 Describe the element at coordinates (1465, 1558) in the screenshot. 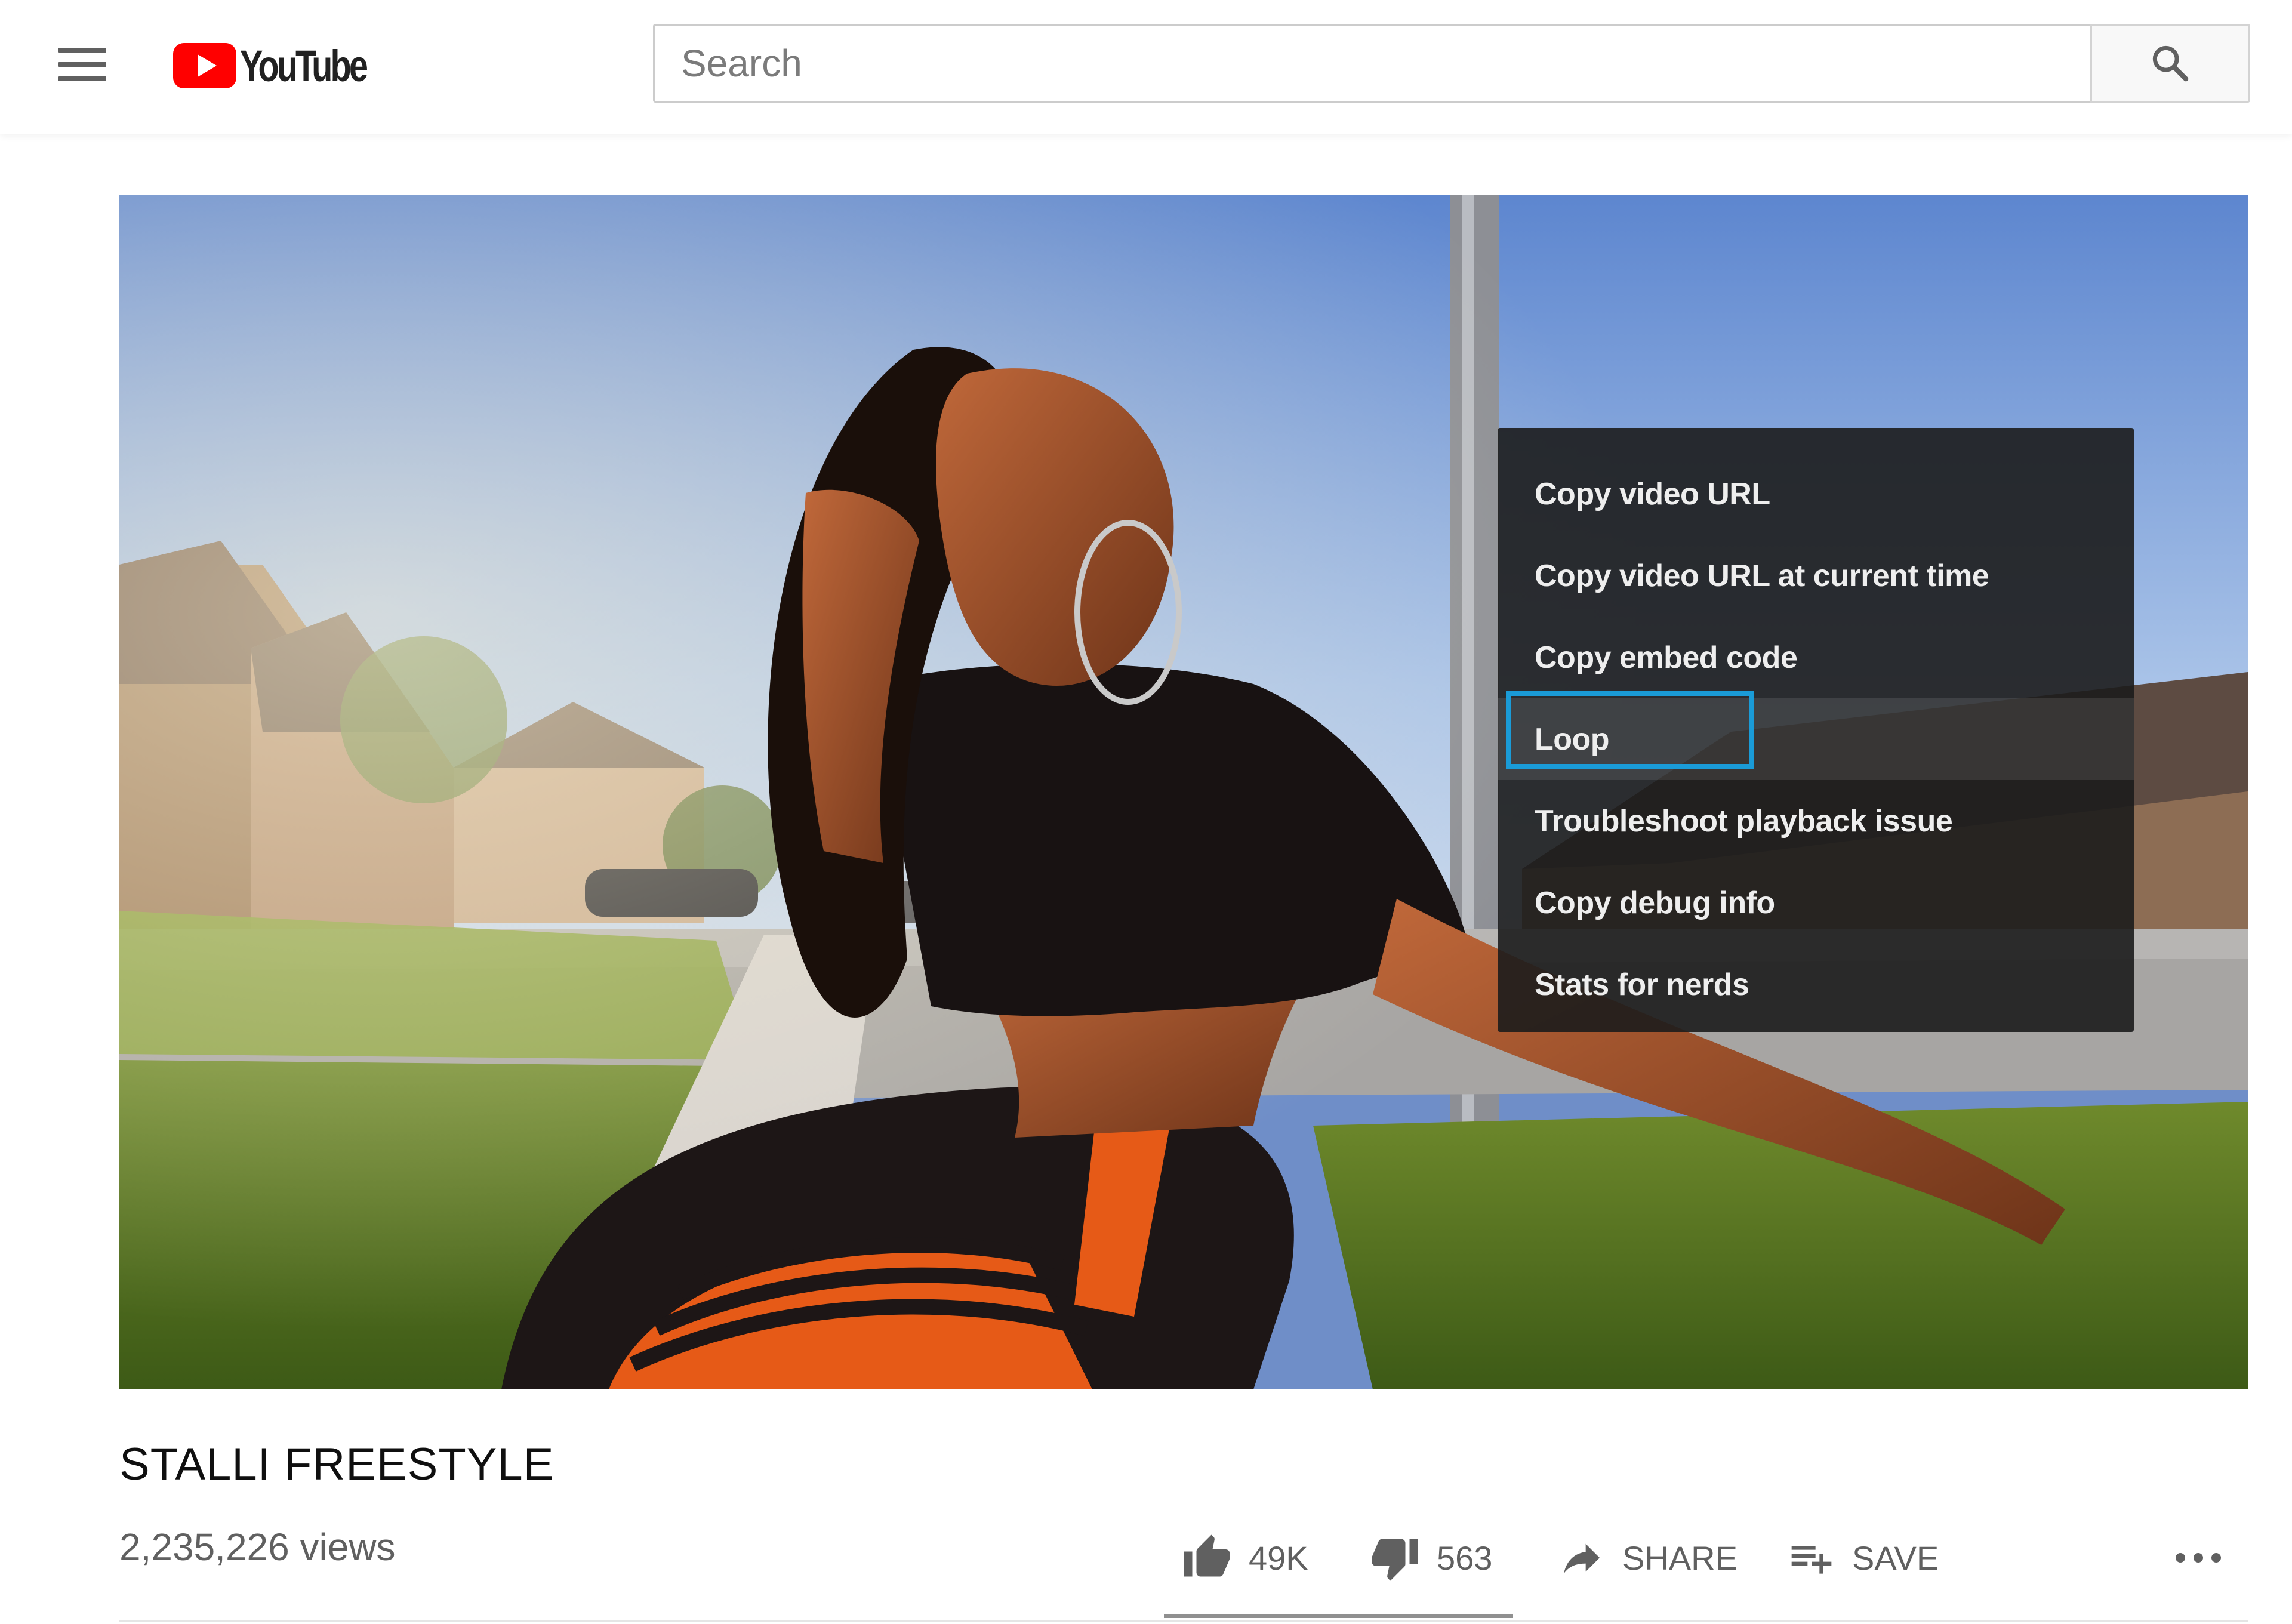

I see `dislike-count: 563` at that location.